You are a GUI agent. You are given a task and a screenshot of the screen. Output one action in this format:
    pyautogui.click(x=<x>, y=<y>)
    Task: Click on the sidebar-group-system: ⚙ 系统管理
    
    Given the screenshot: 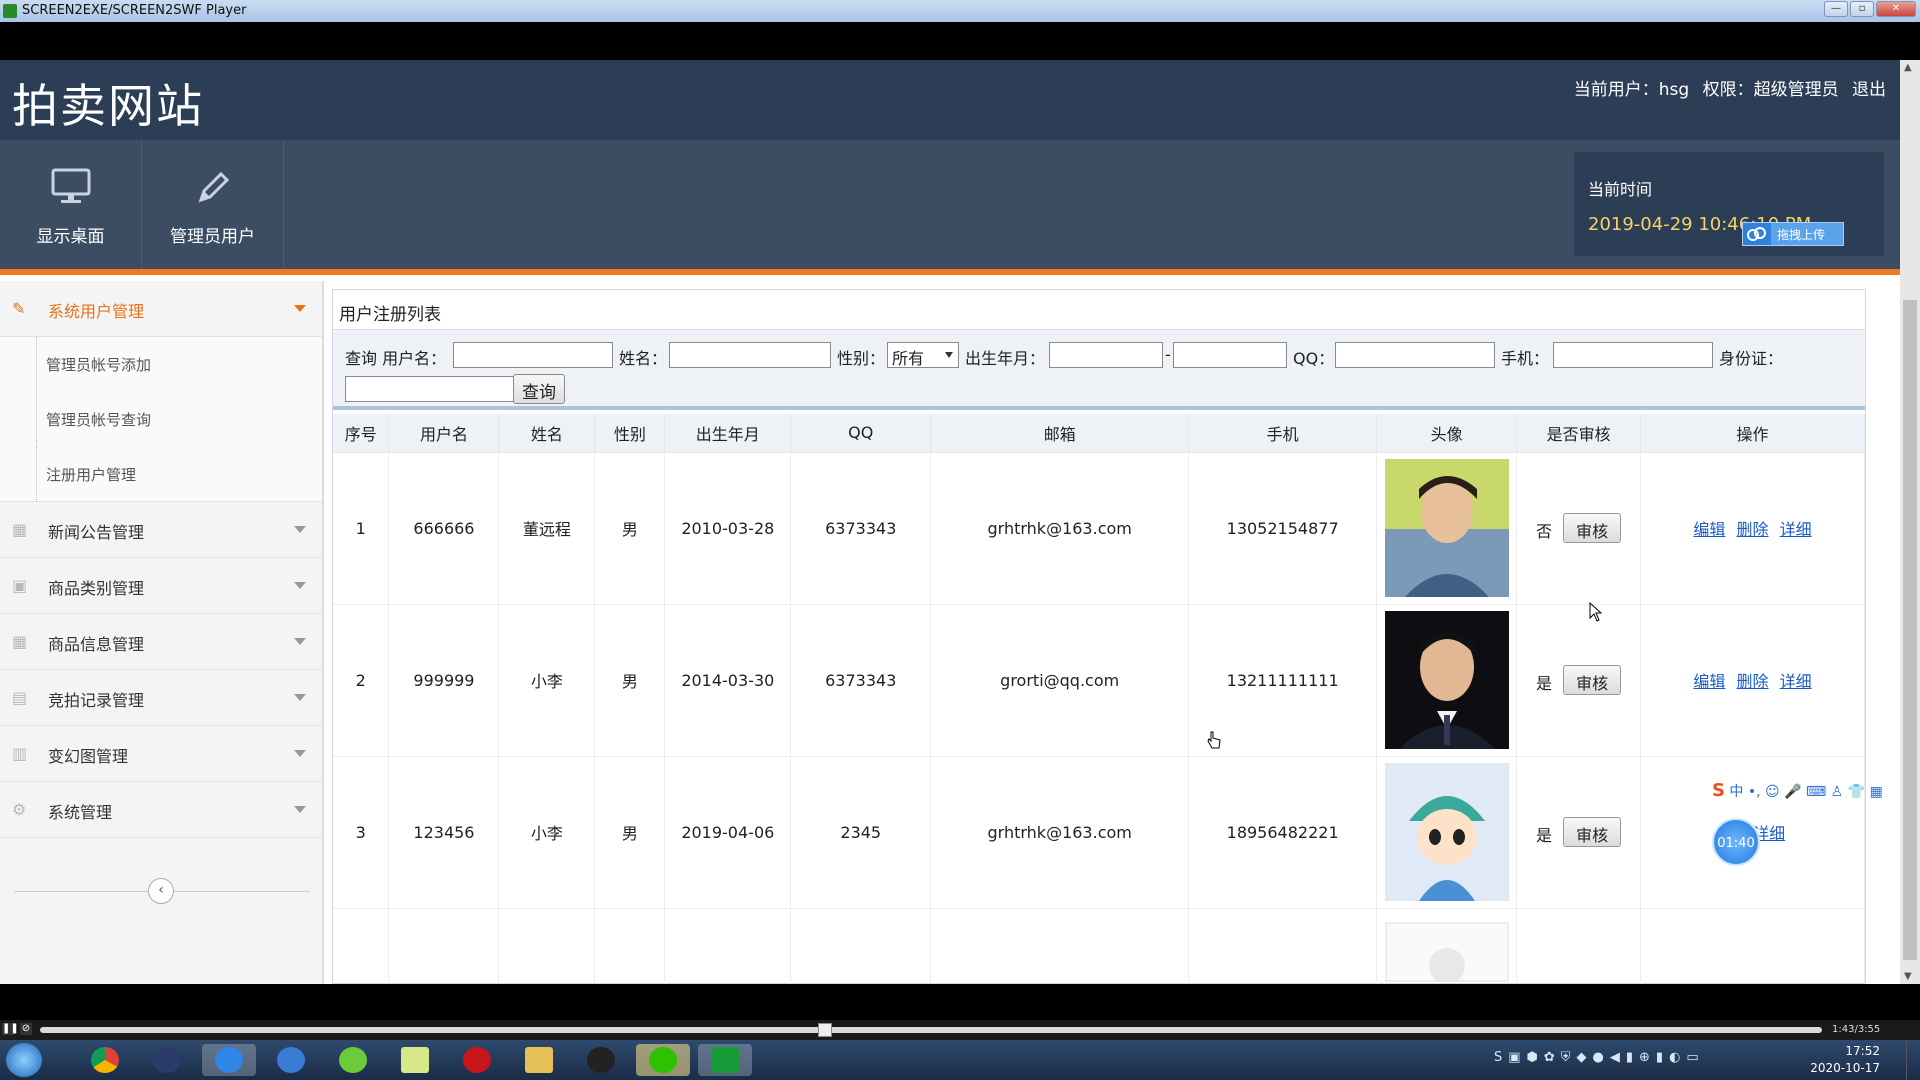 What is the action you would take?
    pyautogui.click(x=161, y=810)
    